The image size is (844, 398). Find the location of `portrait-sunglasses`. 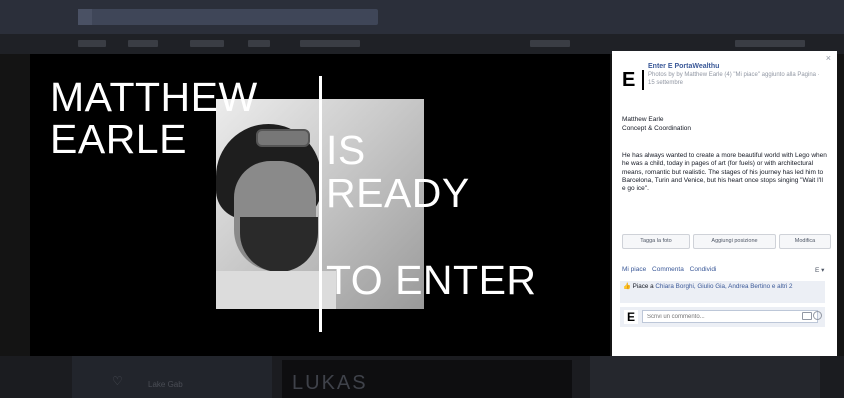

portrait-sunglasses is located at coordinates (283, 138).